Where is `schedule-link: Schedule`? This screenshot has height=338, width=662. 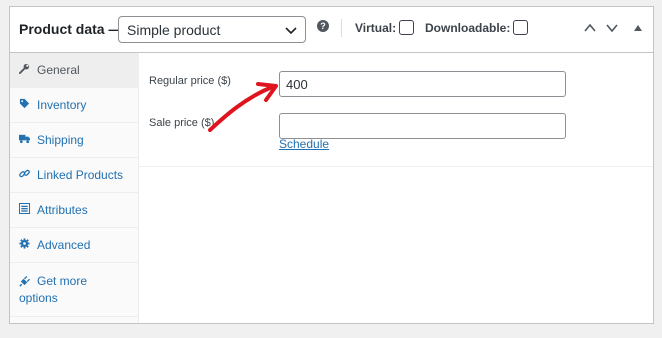
schedule-link: Schedule is located at coordinates (304, 144).